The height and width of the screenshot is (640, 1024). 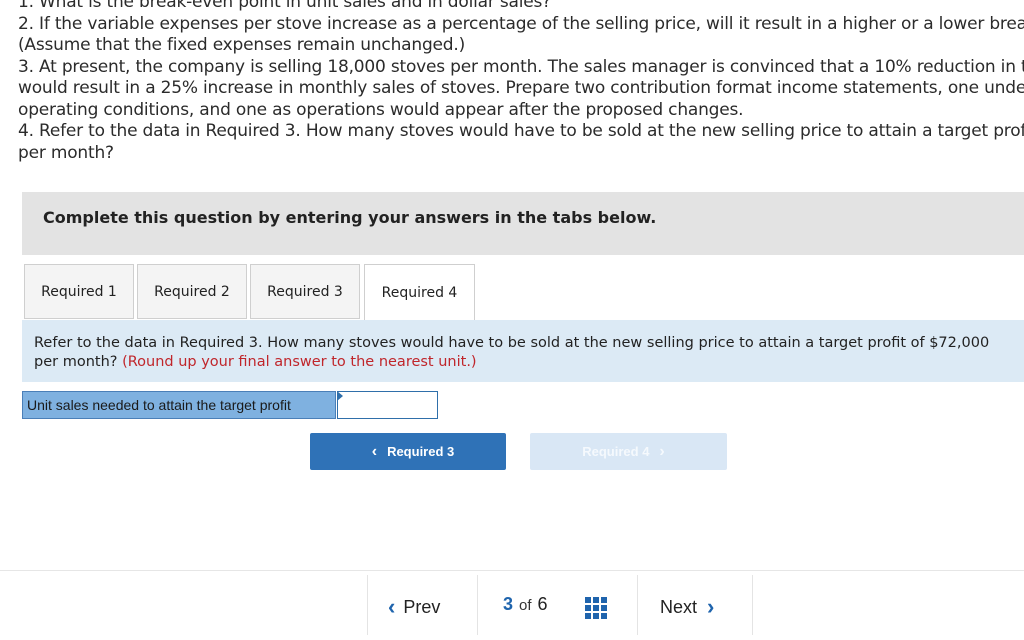 I want to click on tab-label: Required 4, so click(x=419, y=292).